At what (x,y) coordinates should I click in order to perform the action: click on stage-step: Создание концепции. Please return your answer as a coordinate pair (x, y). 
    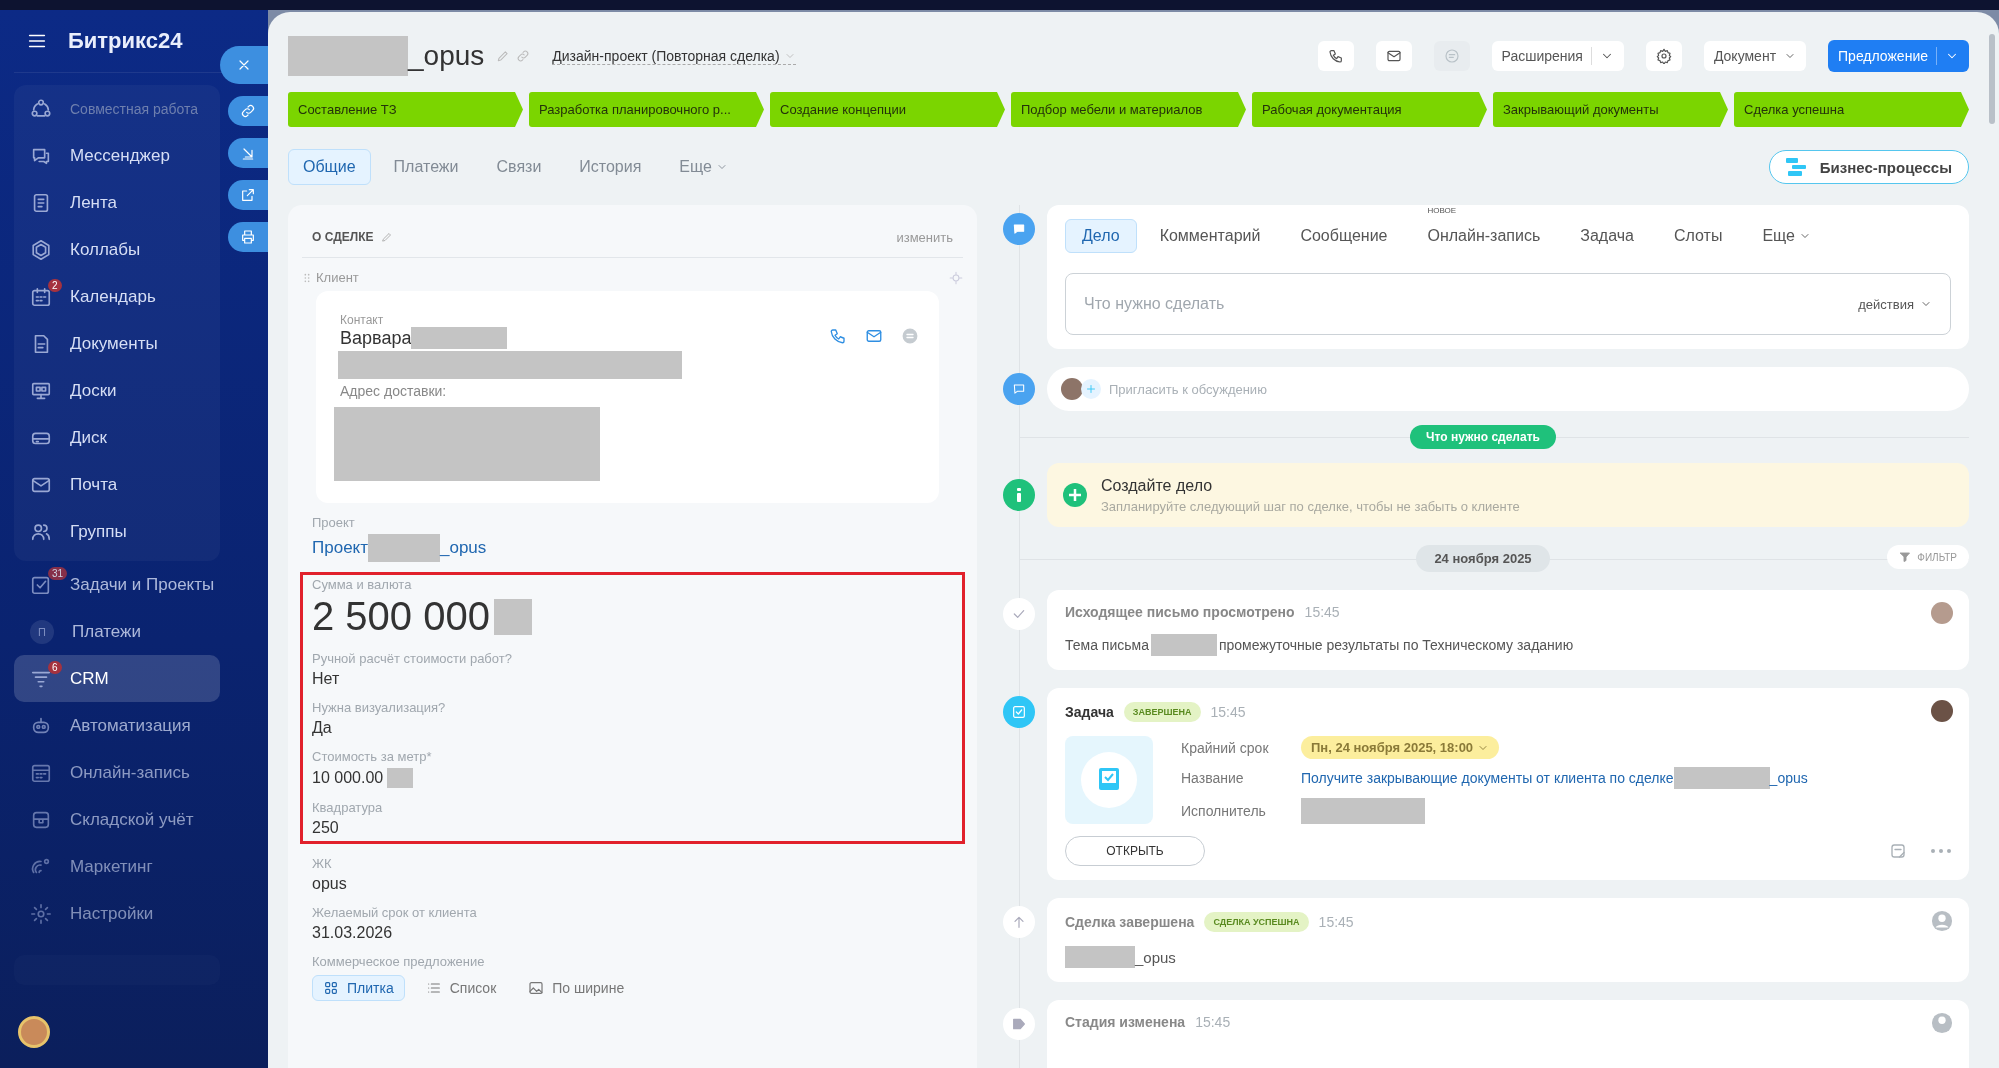
    Looking at the image, I should click on (887, 109).